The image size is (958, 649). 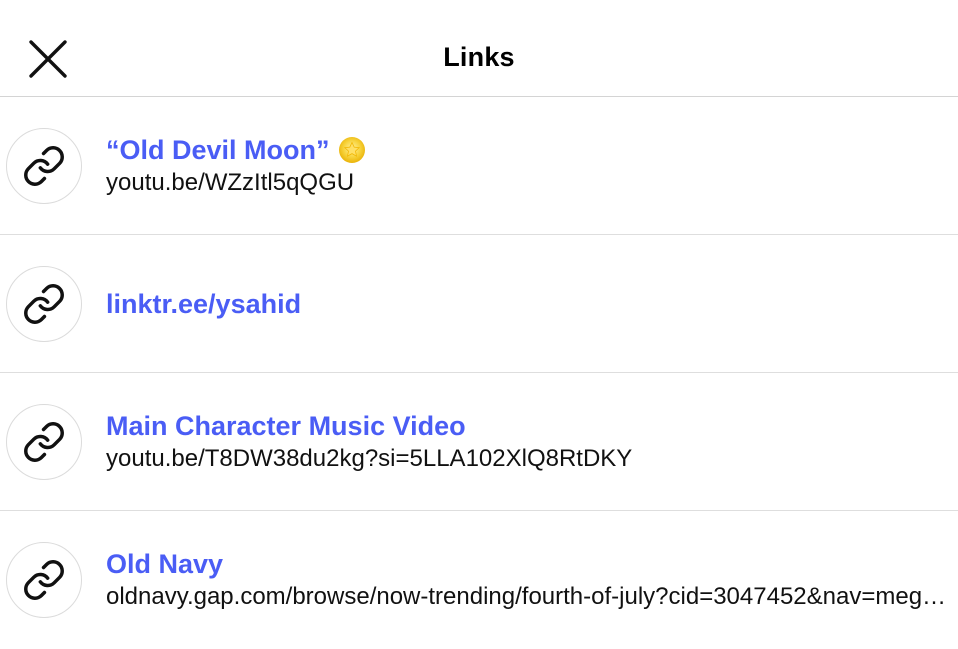 I want to click on link-title-text: Main Character Music Video, so click(x=286, y=425).